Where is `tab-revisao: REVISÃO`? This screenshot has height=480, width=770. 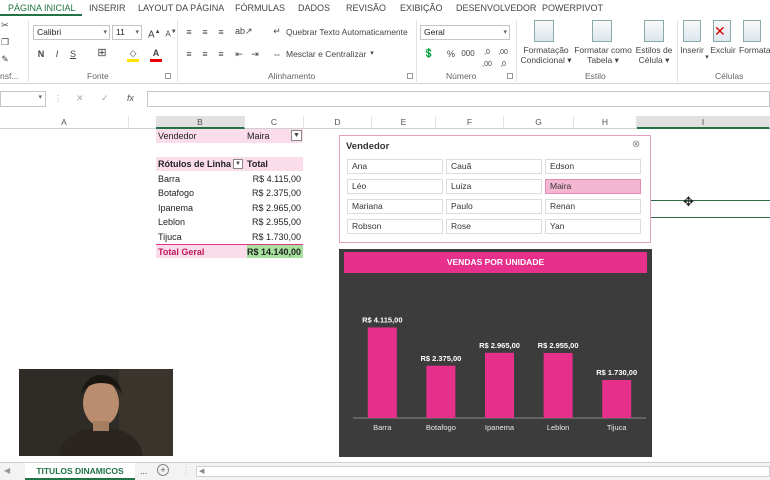 tab-revisao: REVISÃO is located at coordinates (366, 8).